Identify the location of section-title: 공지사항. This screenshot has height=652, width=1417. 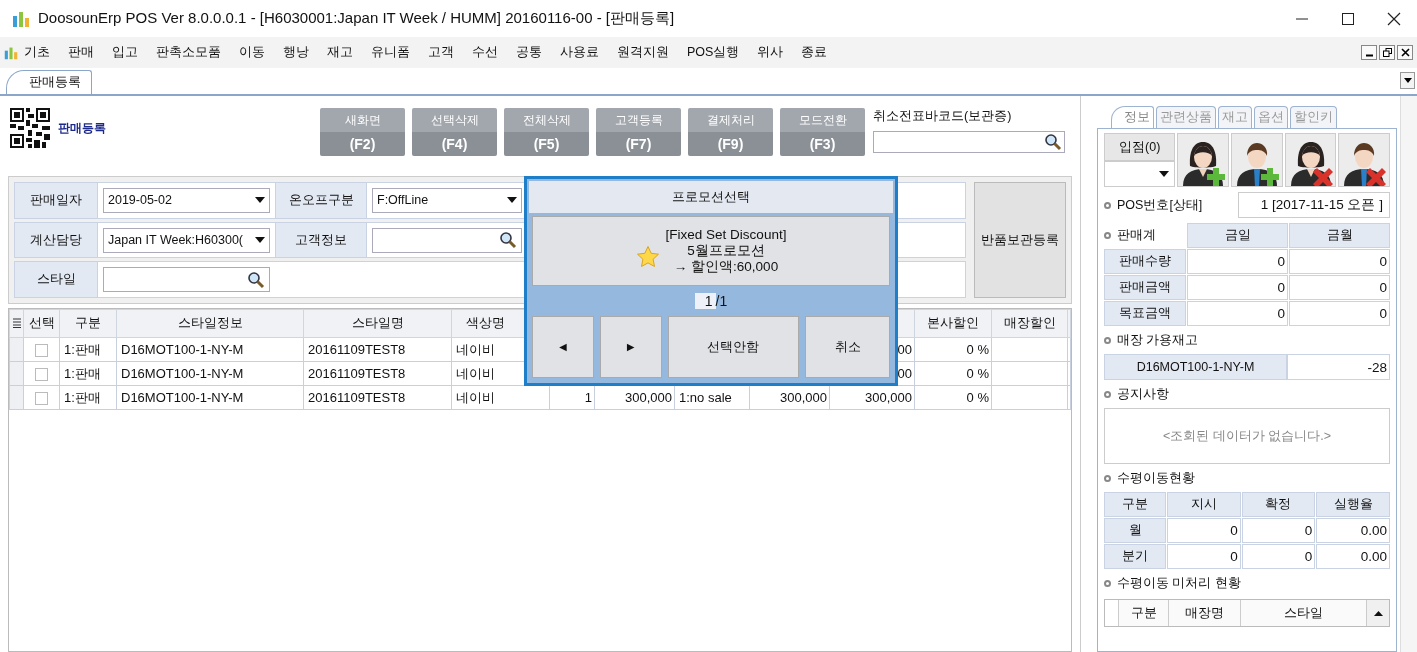
(1247, 394).